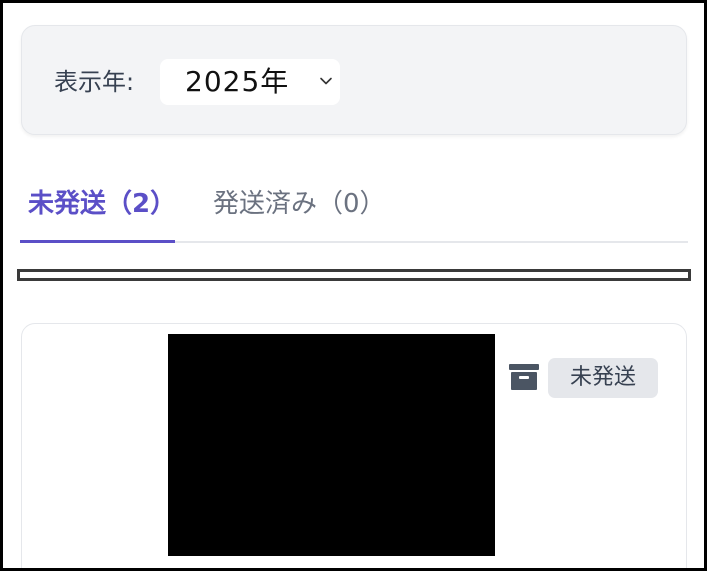 This screenshot has width=707, height=571. I want to click on tab-sent: 発送済み（0）, so click(299, 206).